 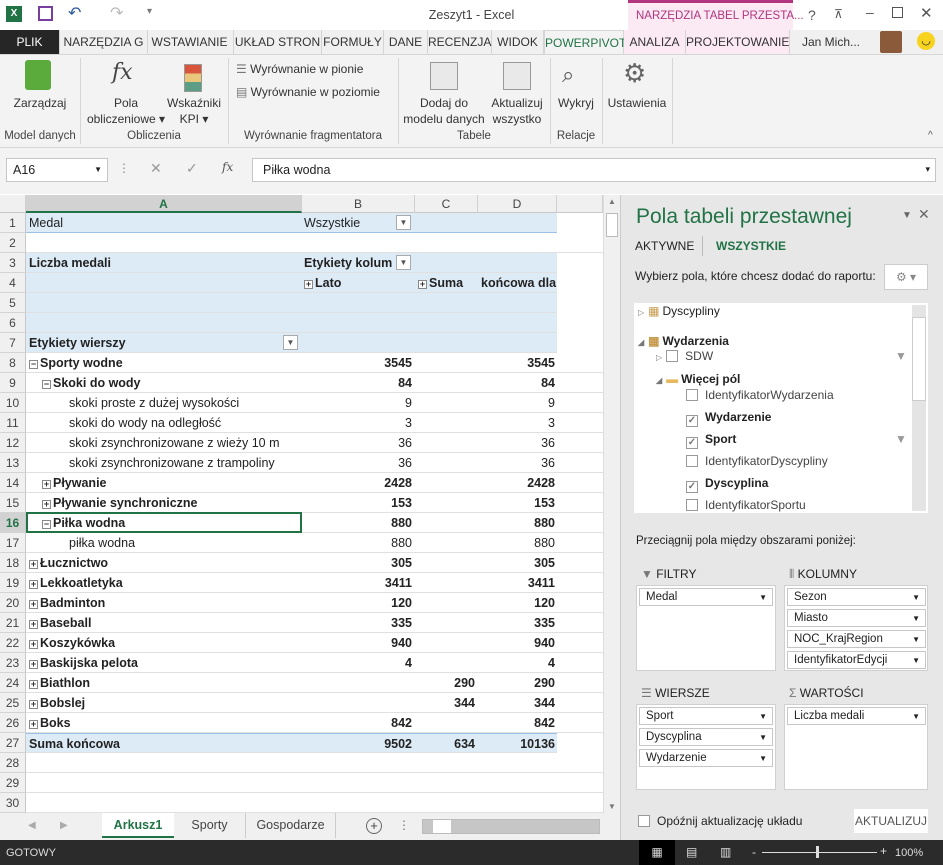 I want to click on cell-d: 940, so click(x=516, y=643).